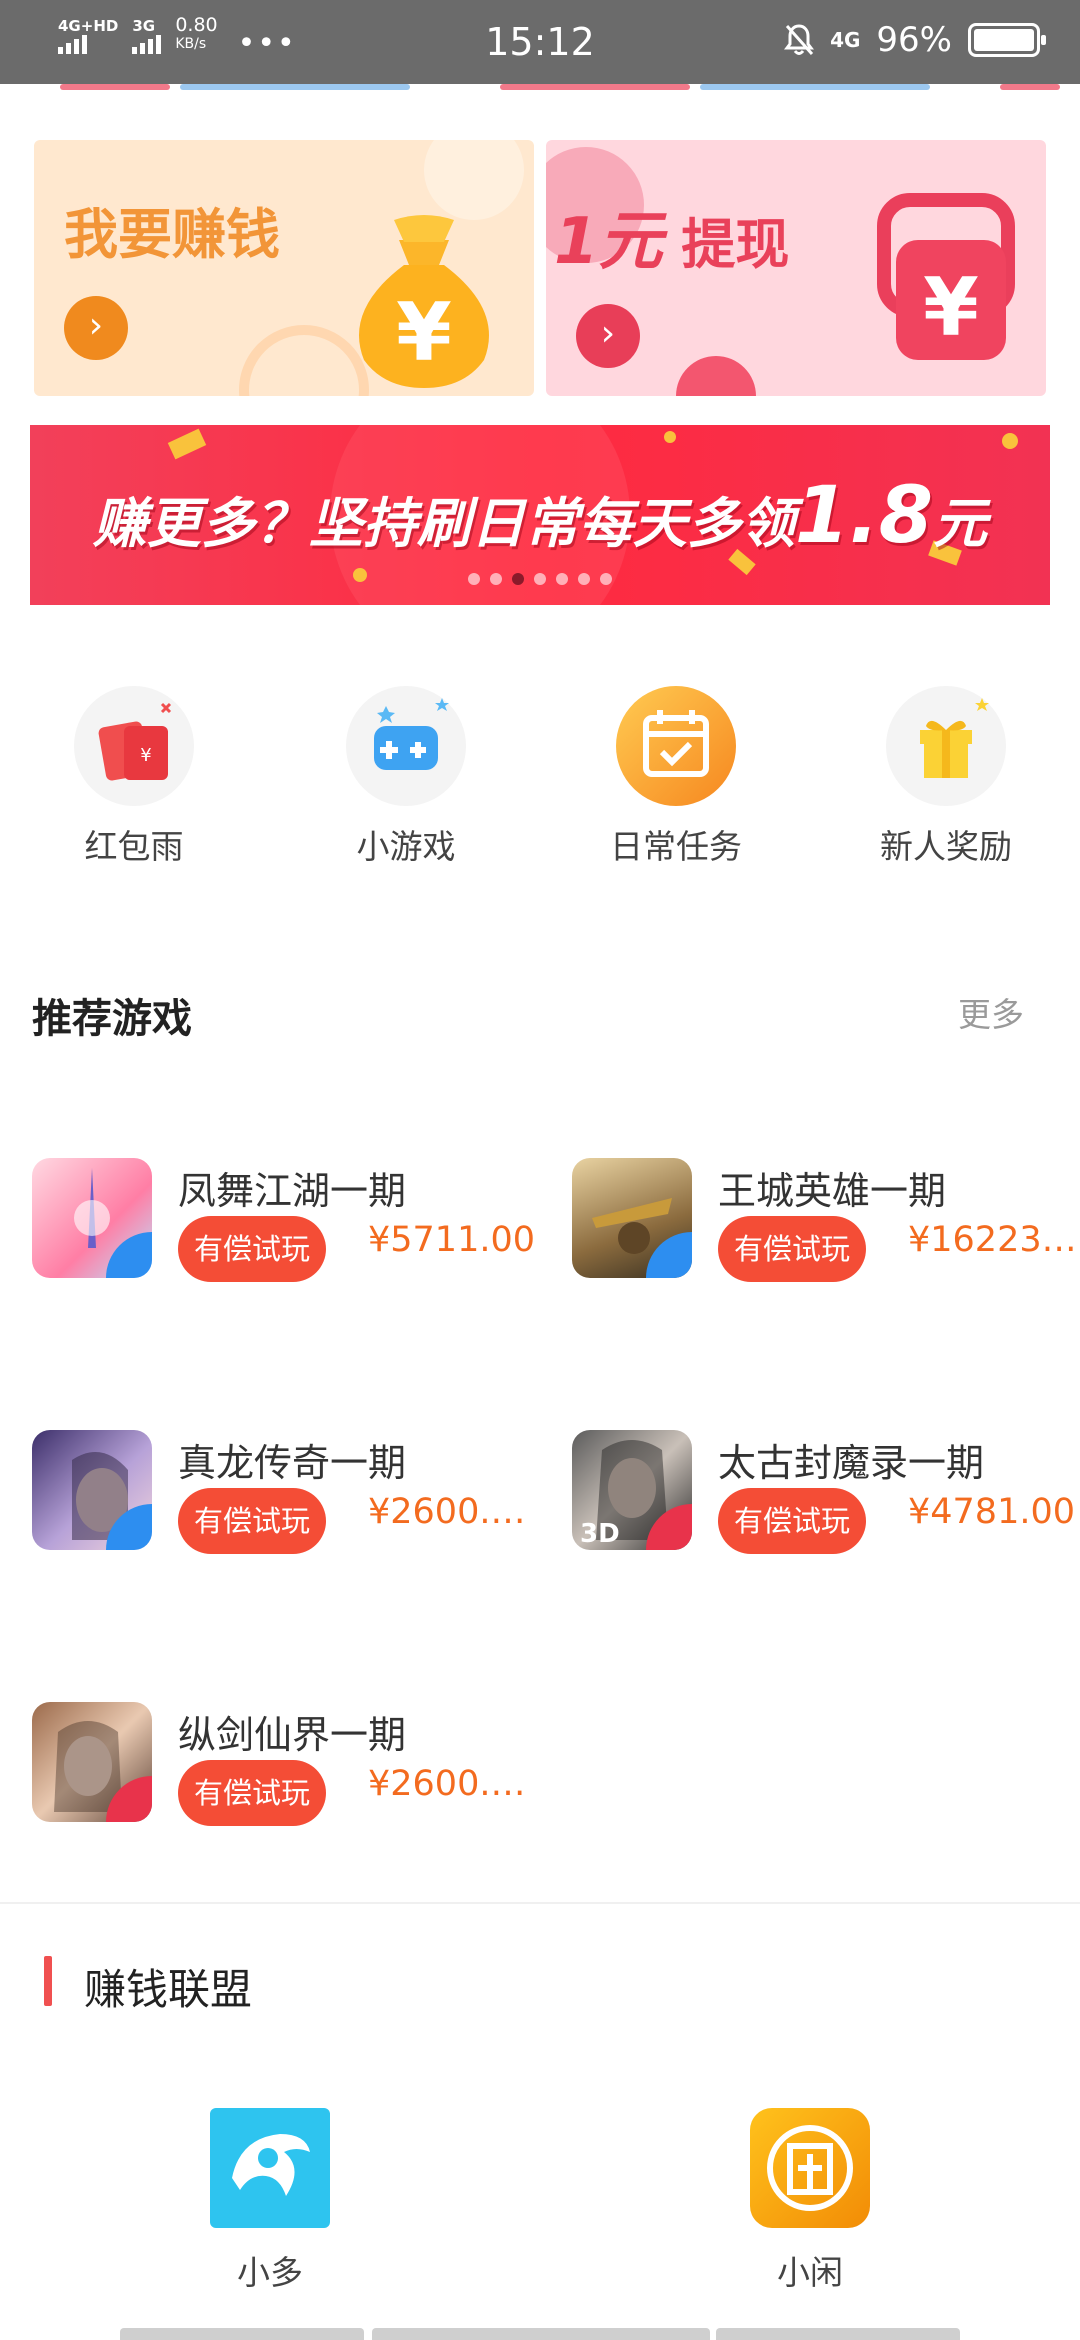  I want to click on banner-unit: 元, so click(960, 523).